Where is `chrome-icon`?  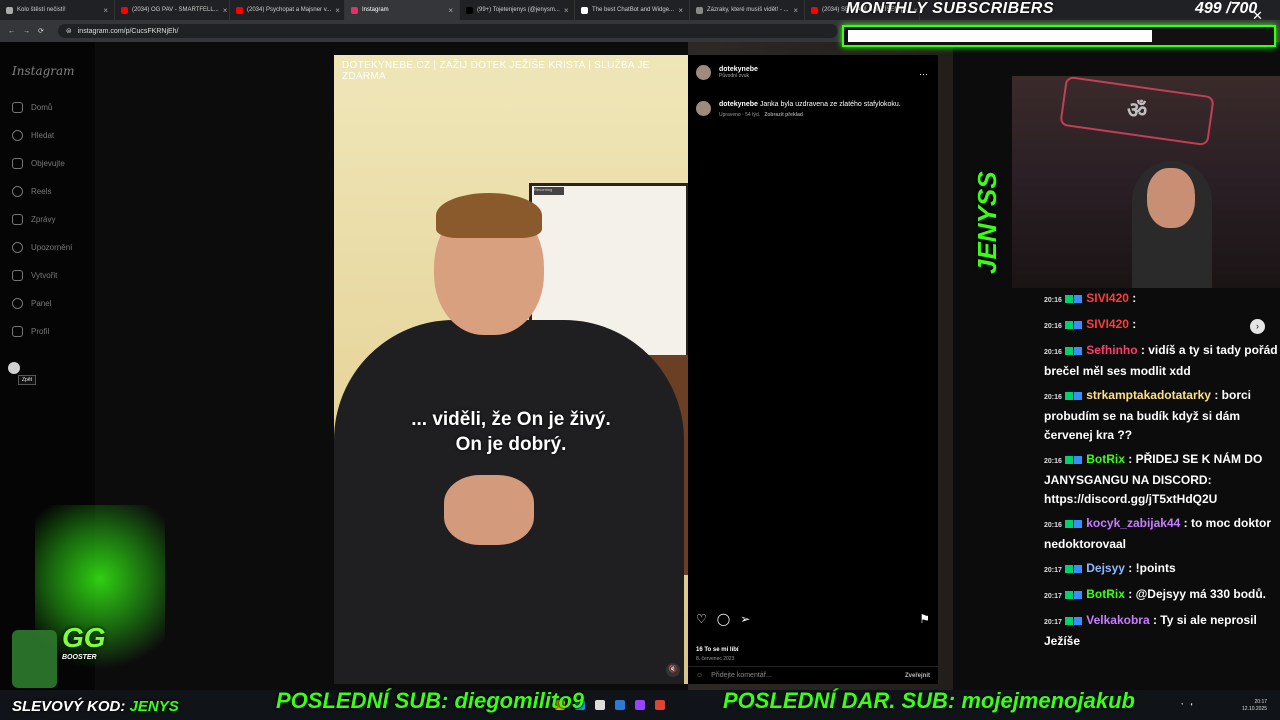
chrome-icon is located at coordinates (660, 705).